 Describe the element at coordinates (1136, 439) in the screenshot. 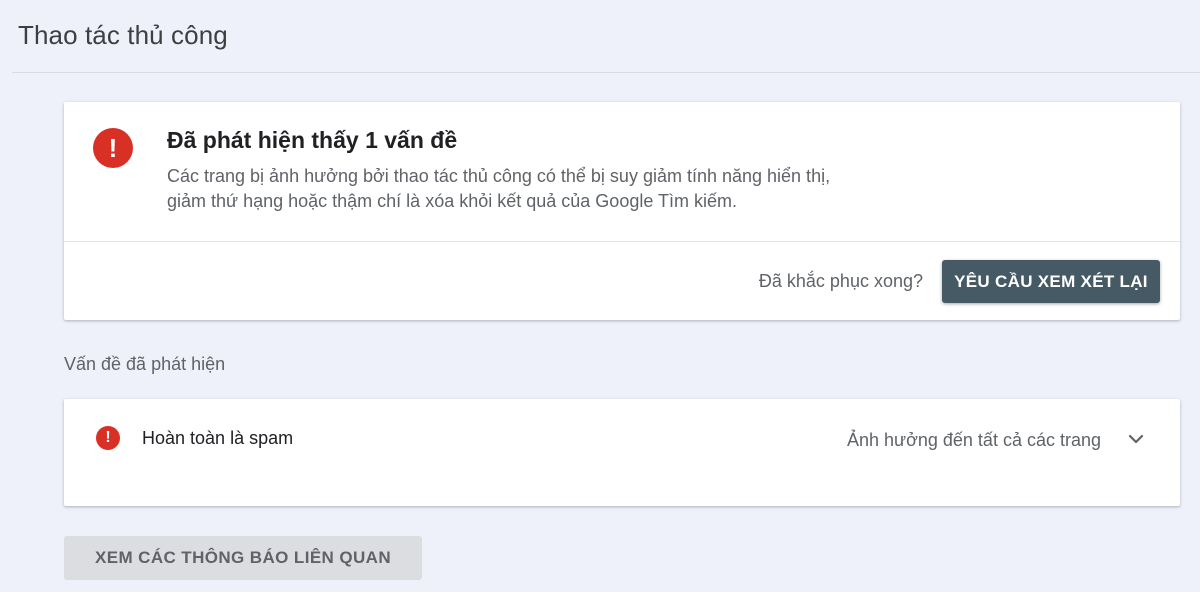

I see `chevron-down-icon` at that location.